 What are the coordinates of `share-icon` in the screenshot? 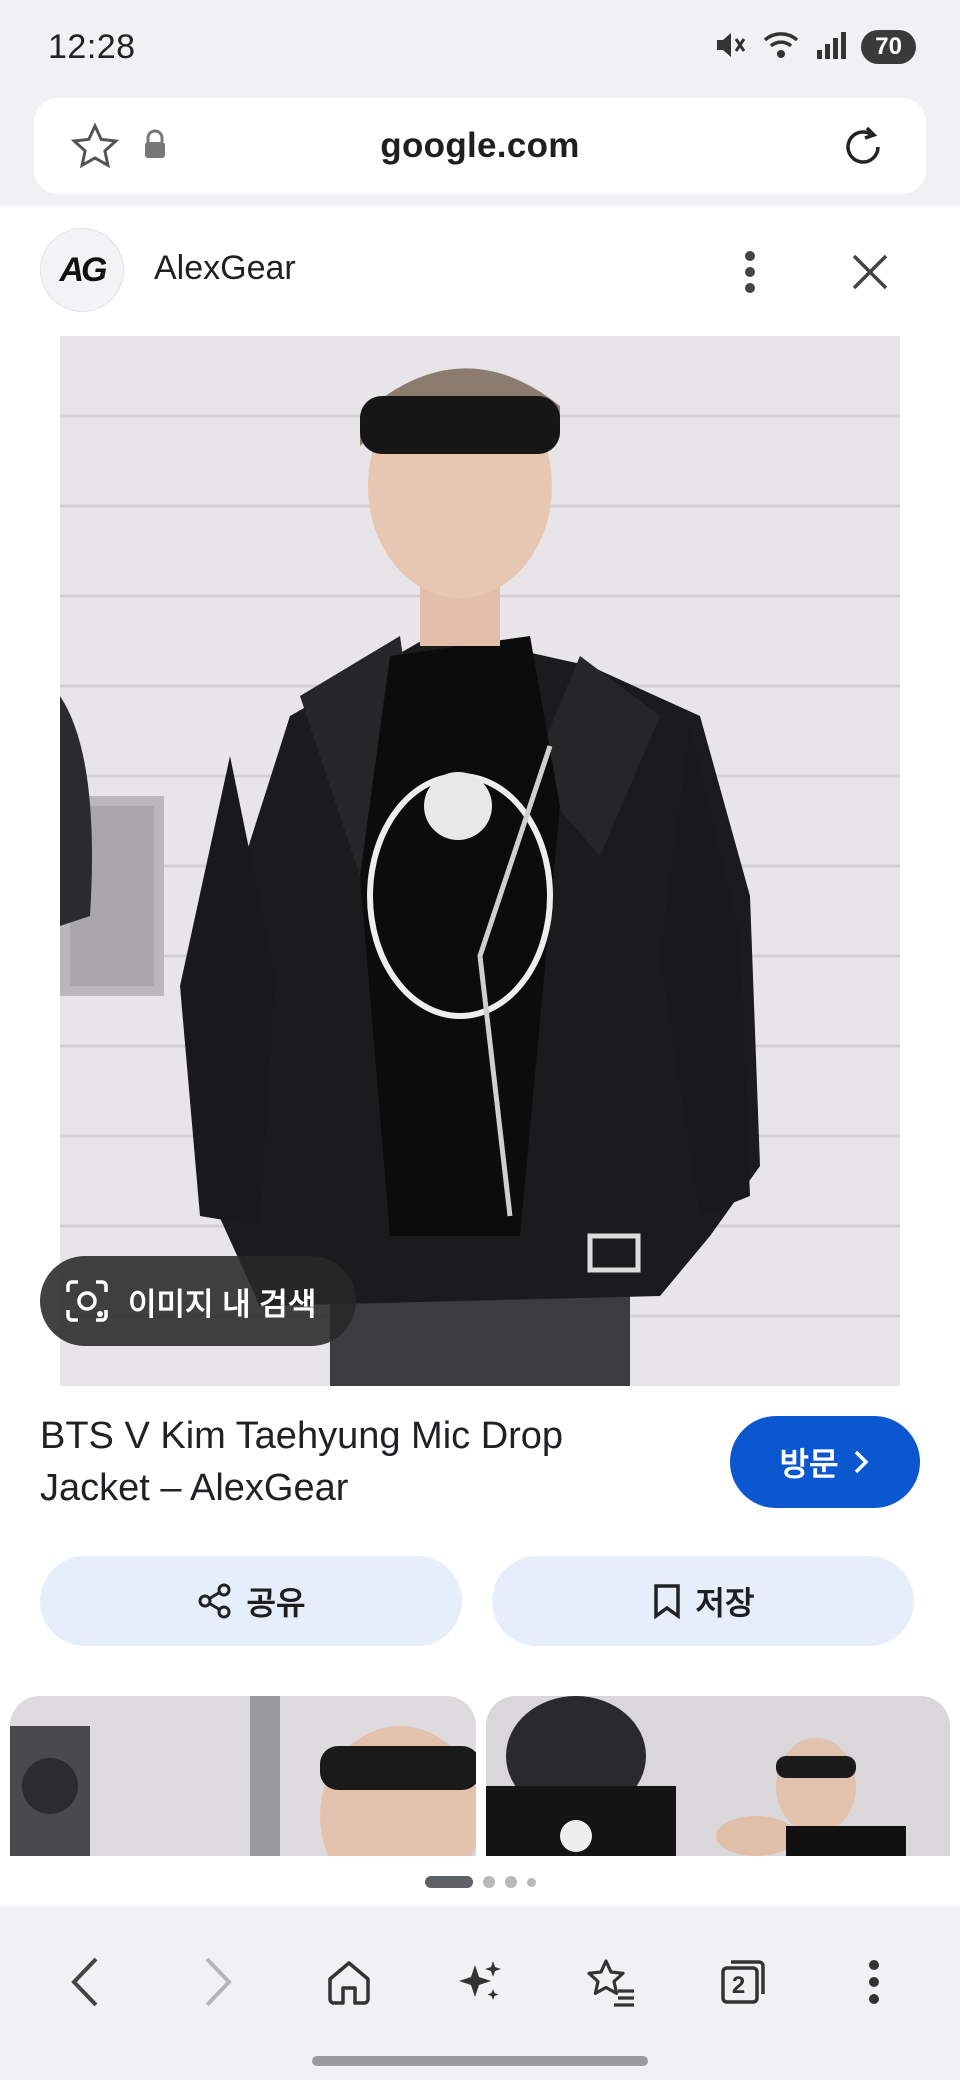 It's located at (214, 1601).